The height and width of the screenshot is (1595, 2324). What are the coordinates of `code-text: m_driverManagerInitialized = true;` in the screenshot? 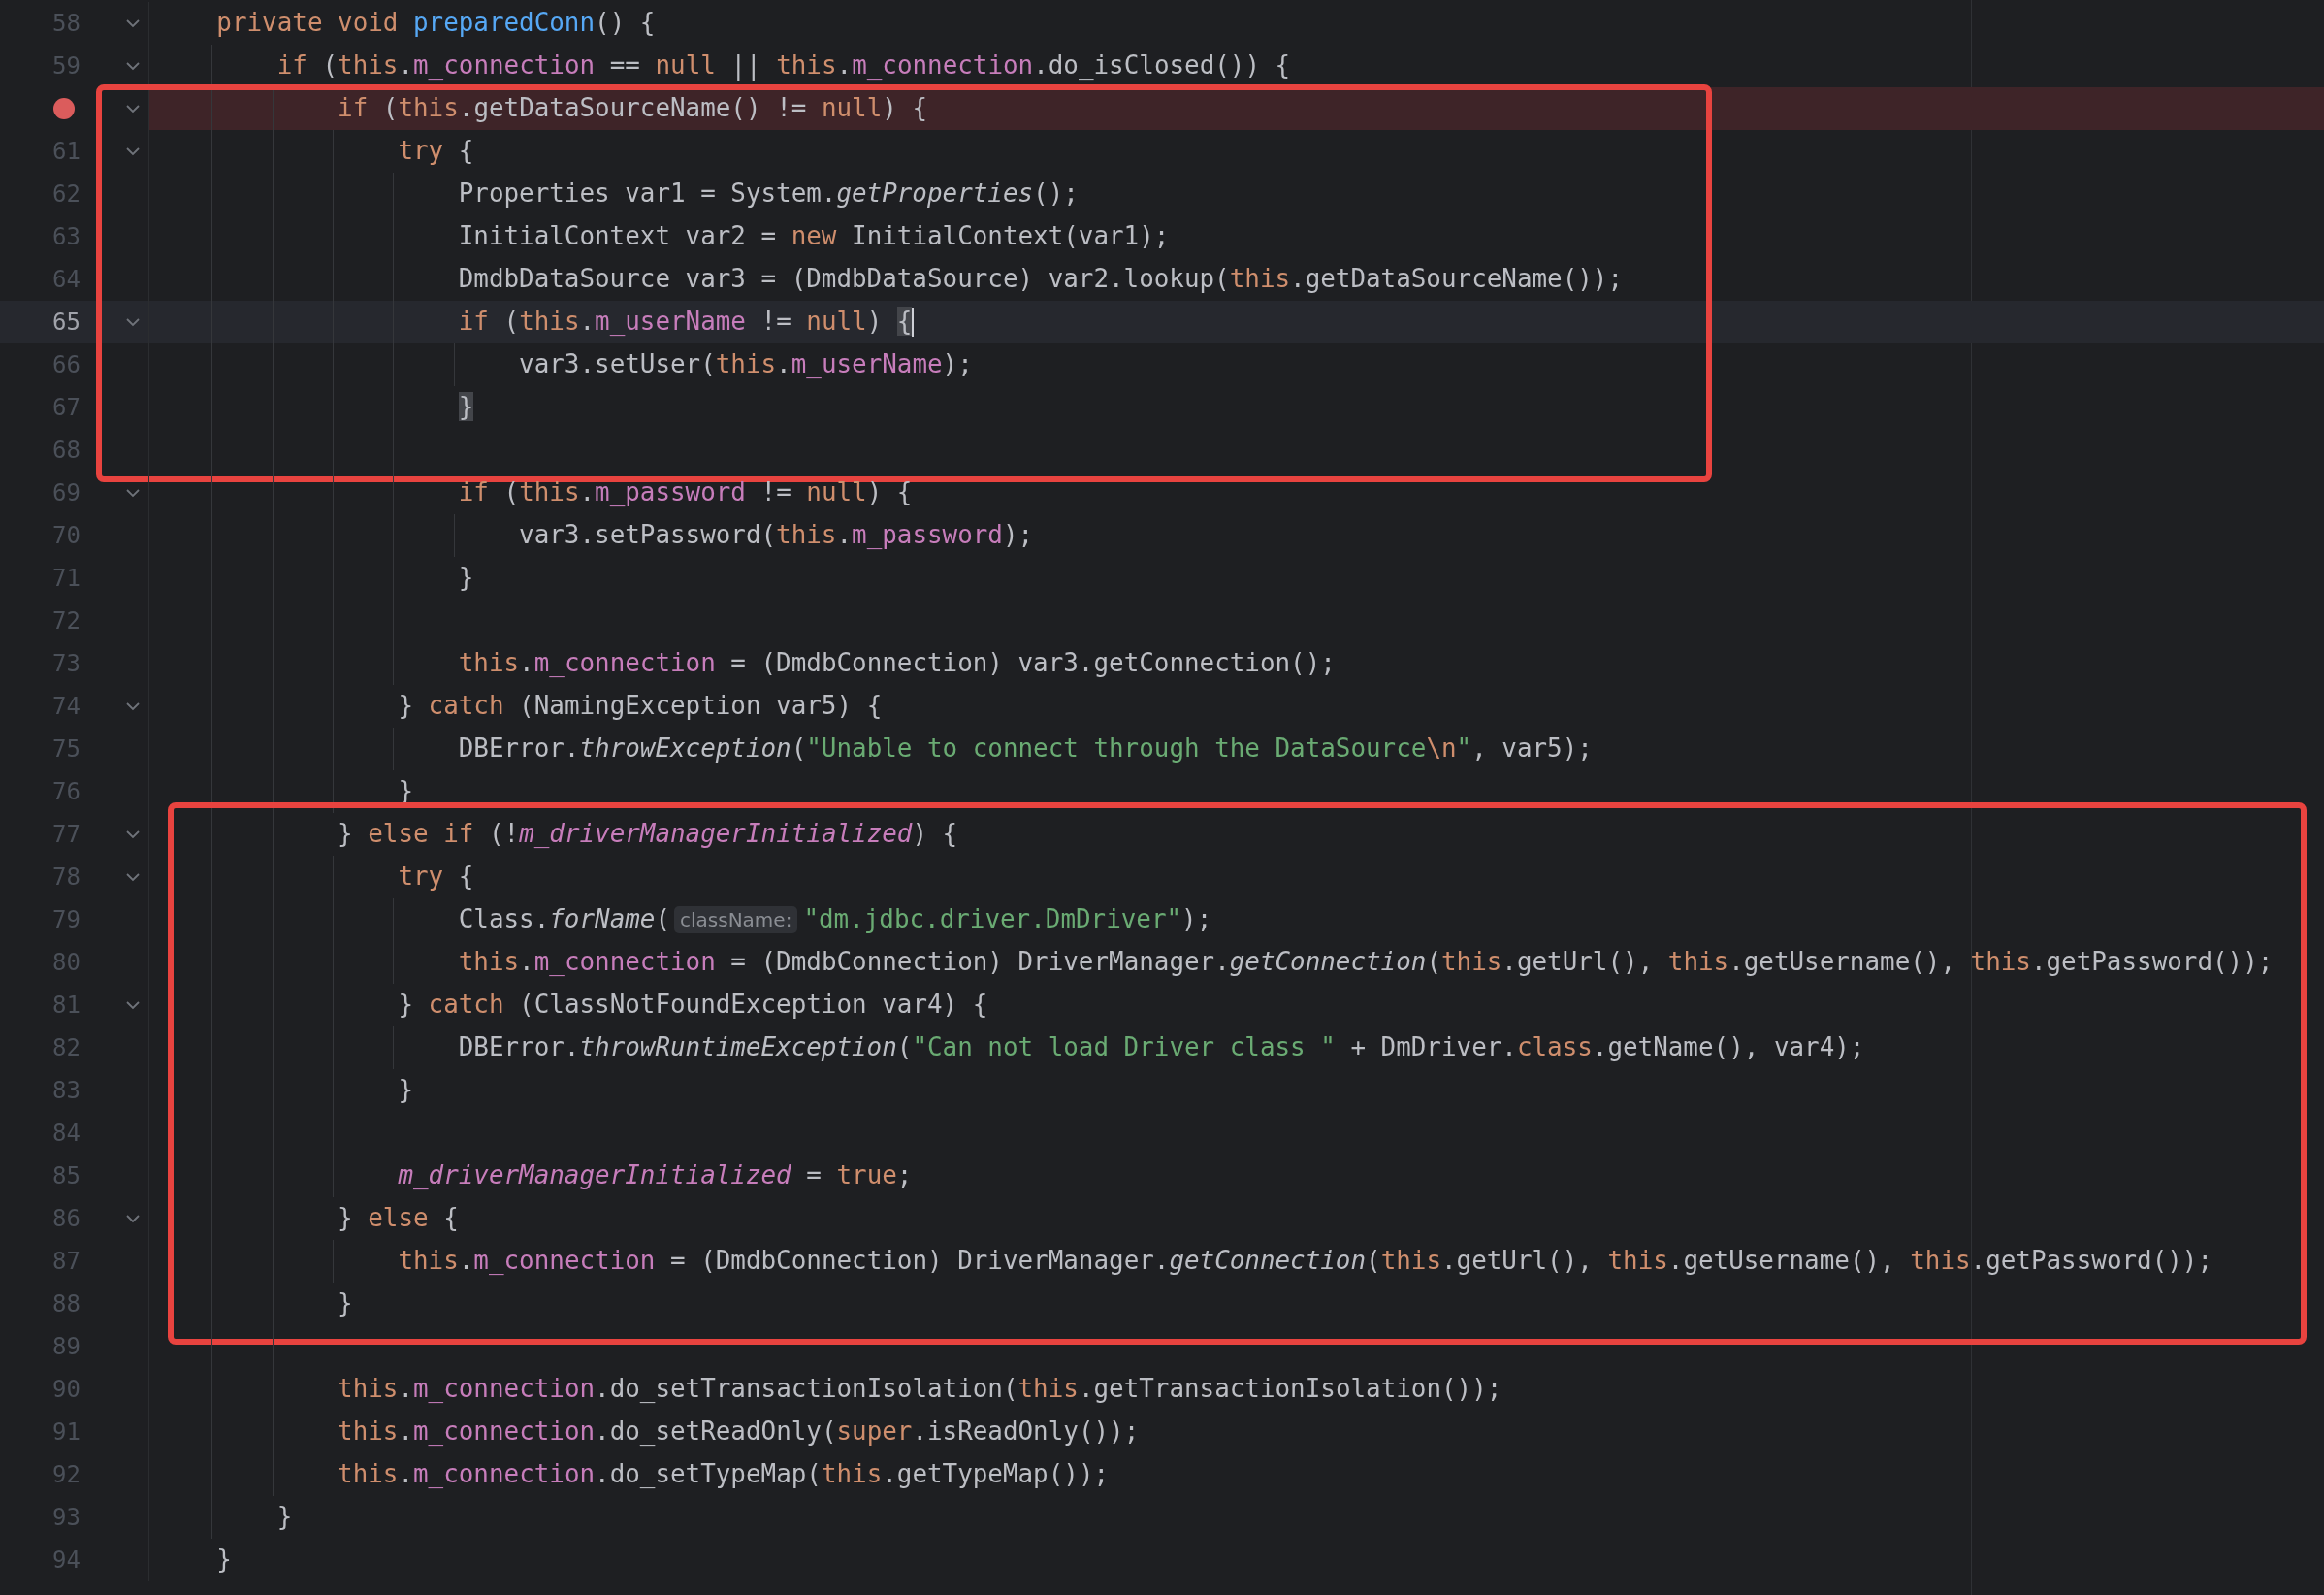 It's located at (655, 1175).